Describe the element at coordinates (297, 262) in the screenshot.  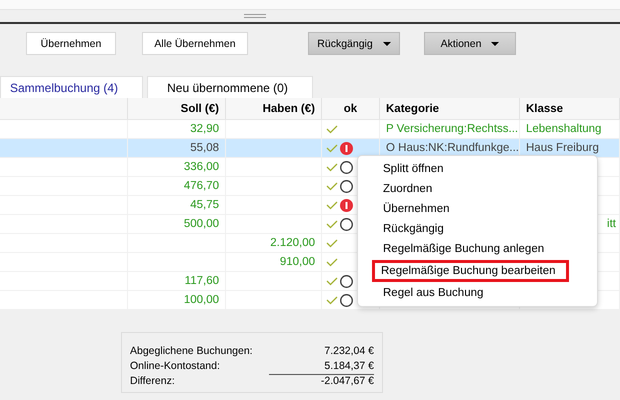
I see `amount-text: 910,00` at that location.